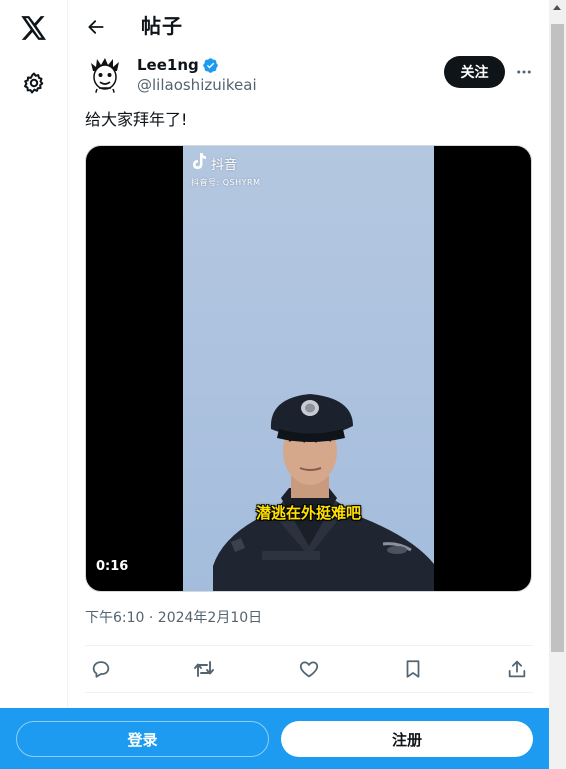 This screenshot has height=769, width=566. Describe the element at coordinates (204, 669) in the screenshot. I see `retweet-icon` at that location.